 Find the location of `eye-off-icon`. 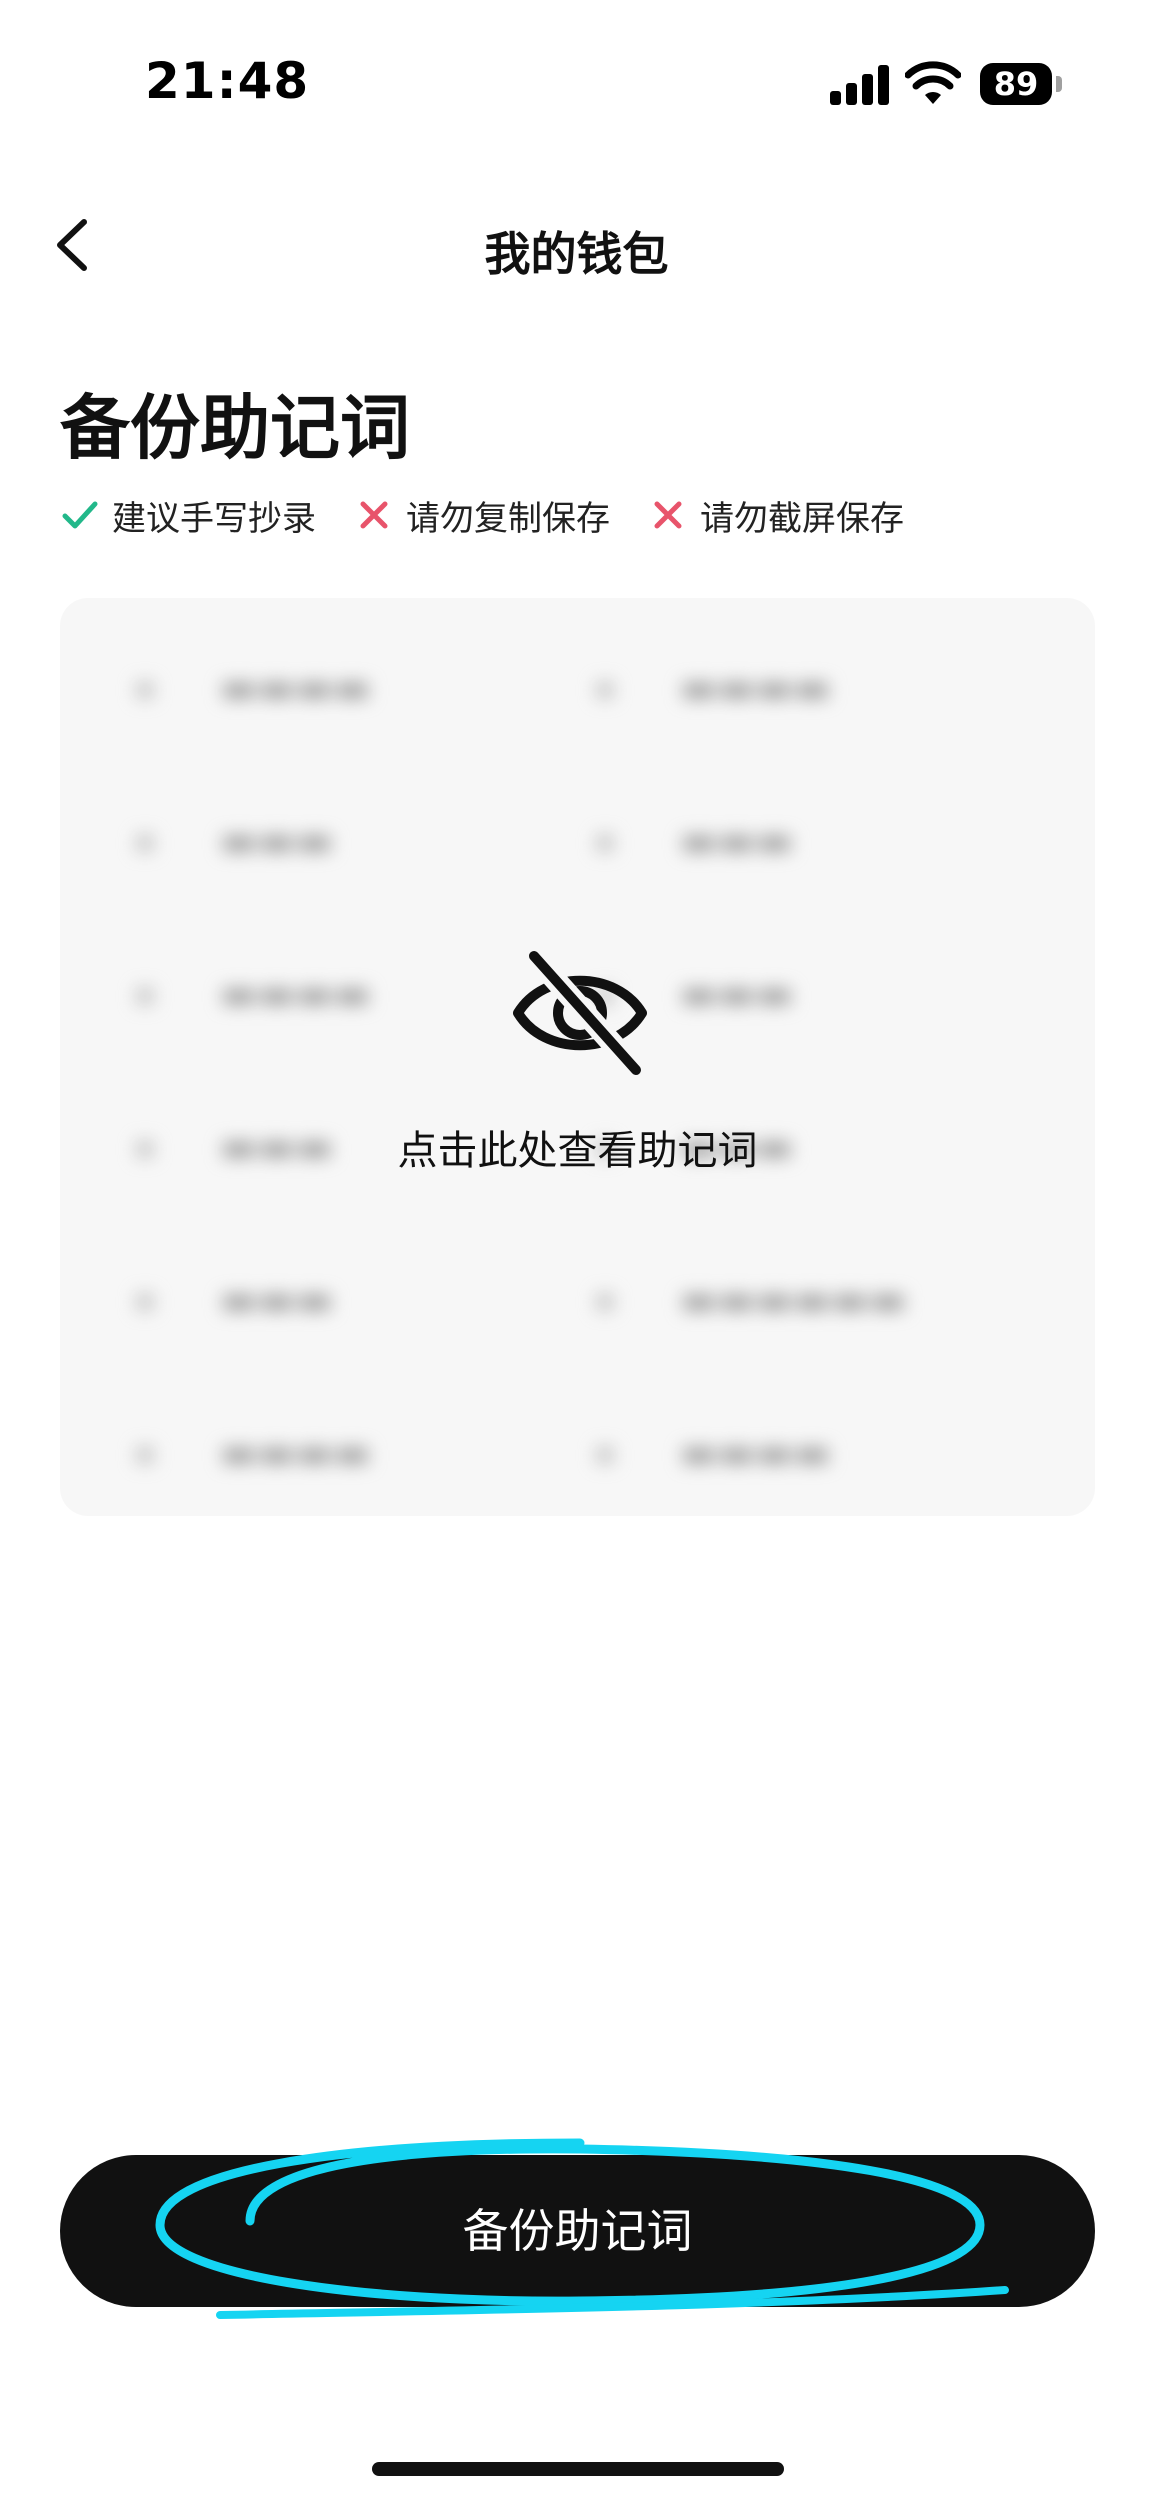

eye-off-icon is located at coordinates (580, 1013).